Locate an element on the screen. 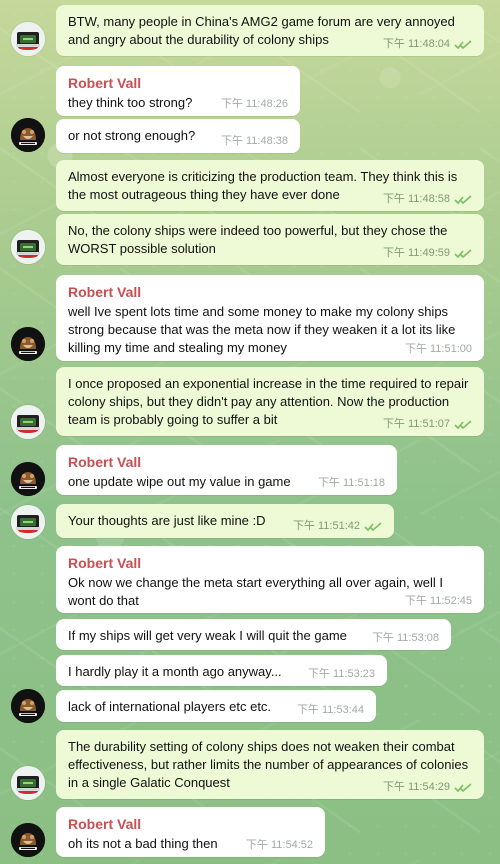 The width and height of the screenshot is (500, 864). message-meta: 下午 11:48:58 is located at coordinates (427, 199).